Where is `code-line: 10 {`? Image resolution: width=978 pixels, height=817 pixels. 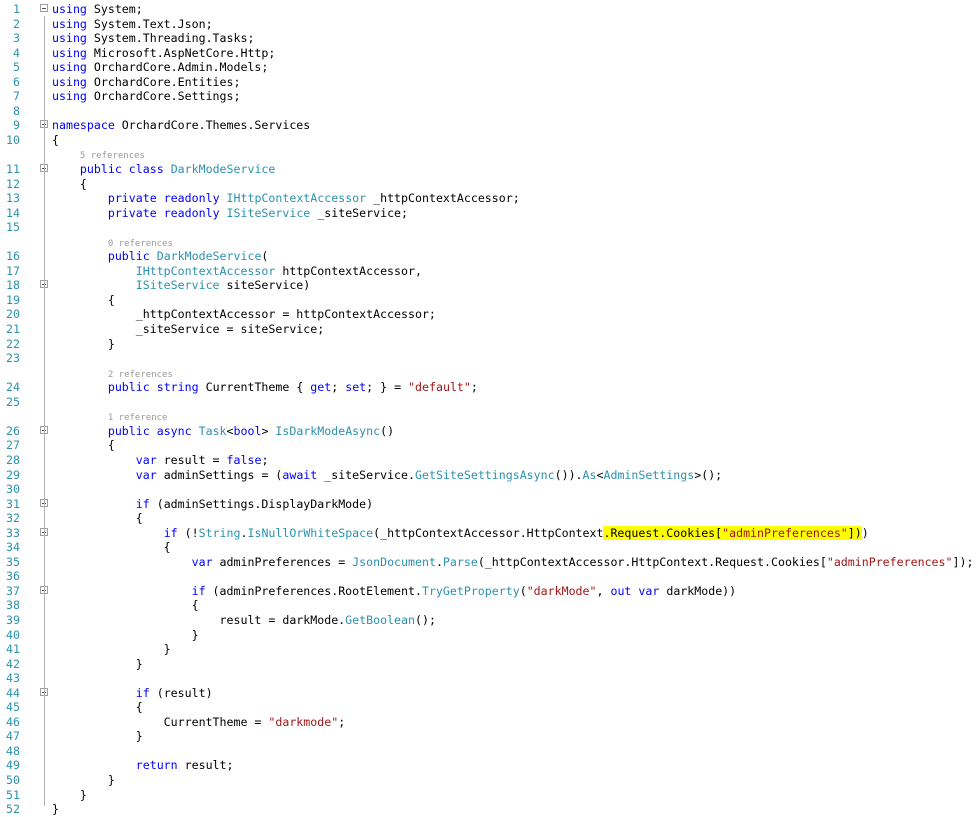
code-line: 10 { is located at coordinates (489, 140).